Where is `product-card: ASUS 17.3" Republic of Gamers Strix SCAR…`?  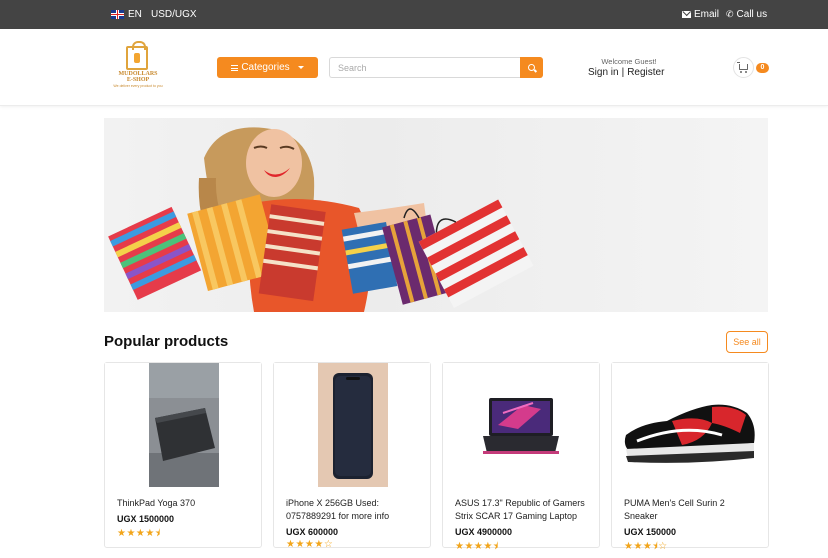
product-card: ASUS 17.3" Republic of Gamers Strix SCAR… is located at coordinates (521, 457).